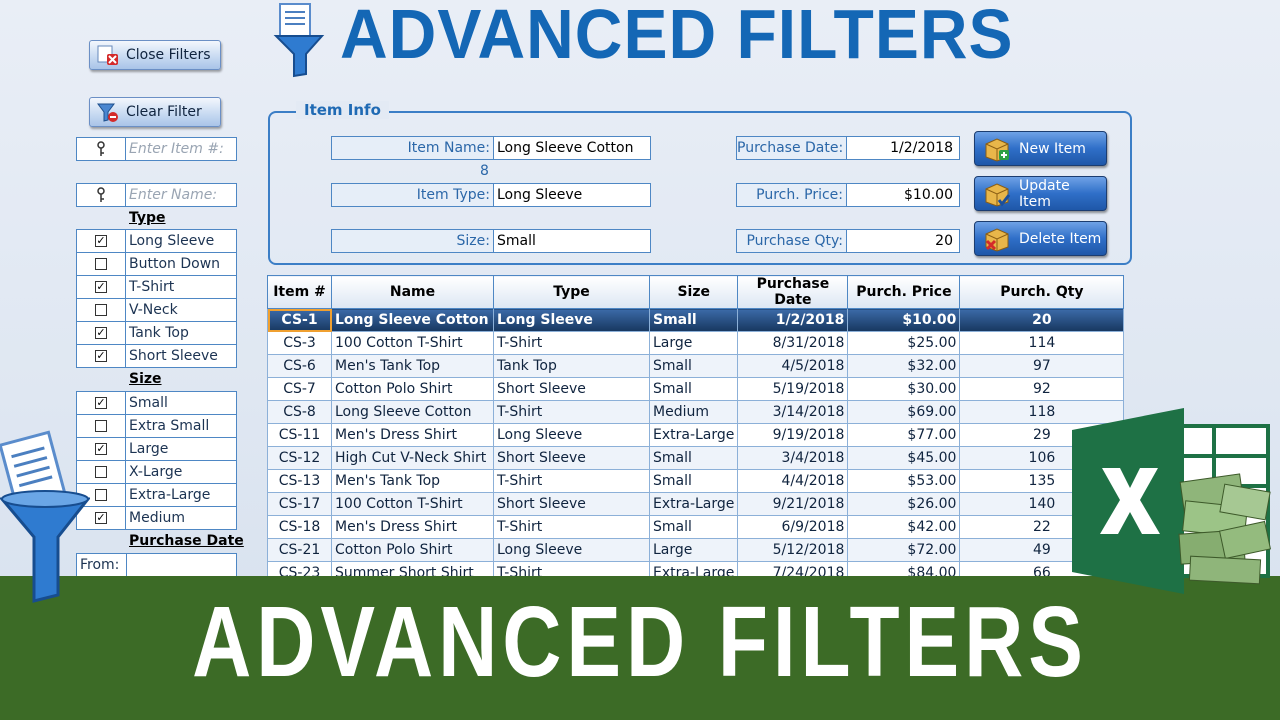  Describe the element at coordinates (491, 195) in the screenshot. I see `item-type-field: Item Type: Long Sleeve` at that location.